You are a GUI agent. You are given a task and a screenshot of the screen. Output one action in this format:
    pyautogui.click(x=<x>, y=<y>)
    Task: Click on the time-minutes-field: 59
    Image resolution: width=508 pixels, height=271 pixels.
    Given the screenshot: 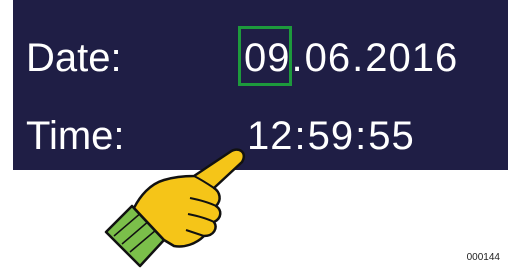 What is the action you would take?
    pyautogui.click(x=331, y=136)
    